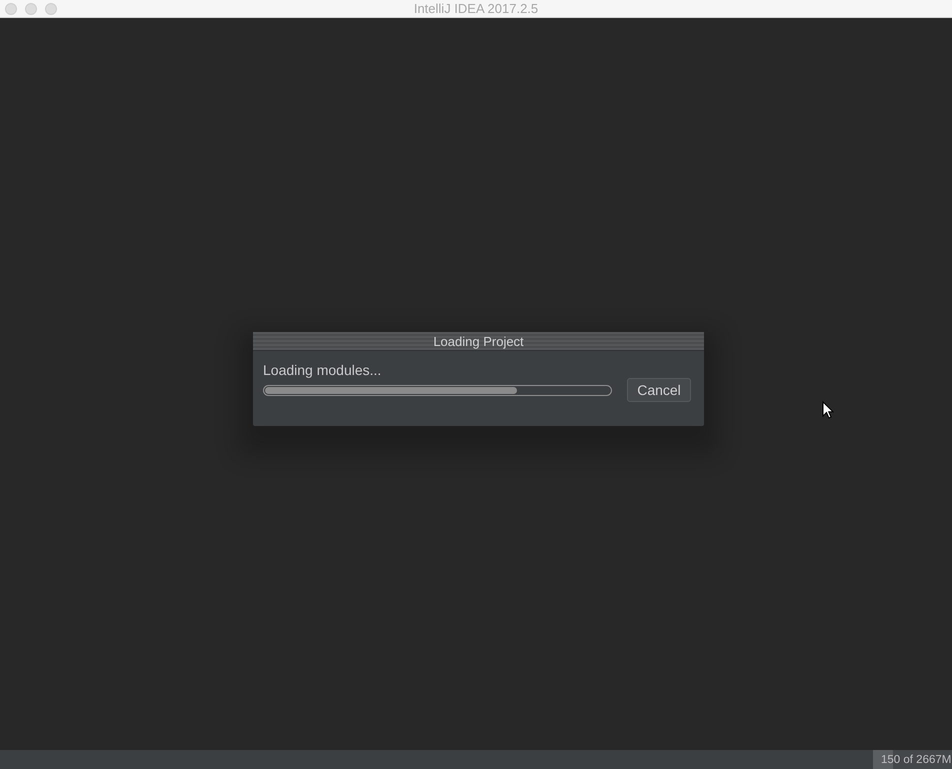 This screenshot has width=952, height=769. Describe the element at coordinates (828, 410) in the screenshot. I see `mouse-pointer-icon` at that location.